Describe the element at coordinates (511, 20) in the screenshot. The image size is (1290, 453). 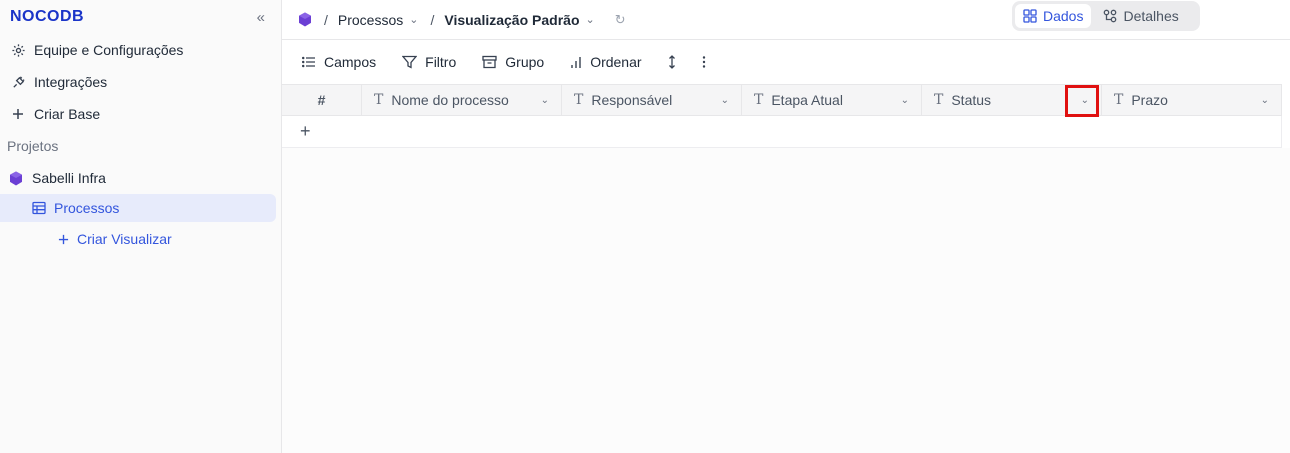
I see `breadcrumb-view: Visualização Padrão` at that location.